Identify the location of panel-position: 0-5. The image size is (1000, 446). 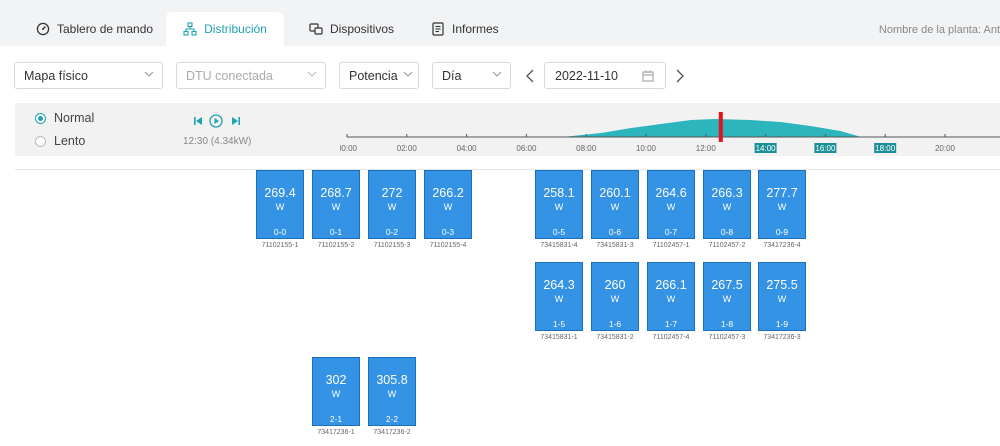
(559, 232).